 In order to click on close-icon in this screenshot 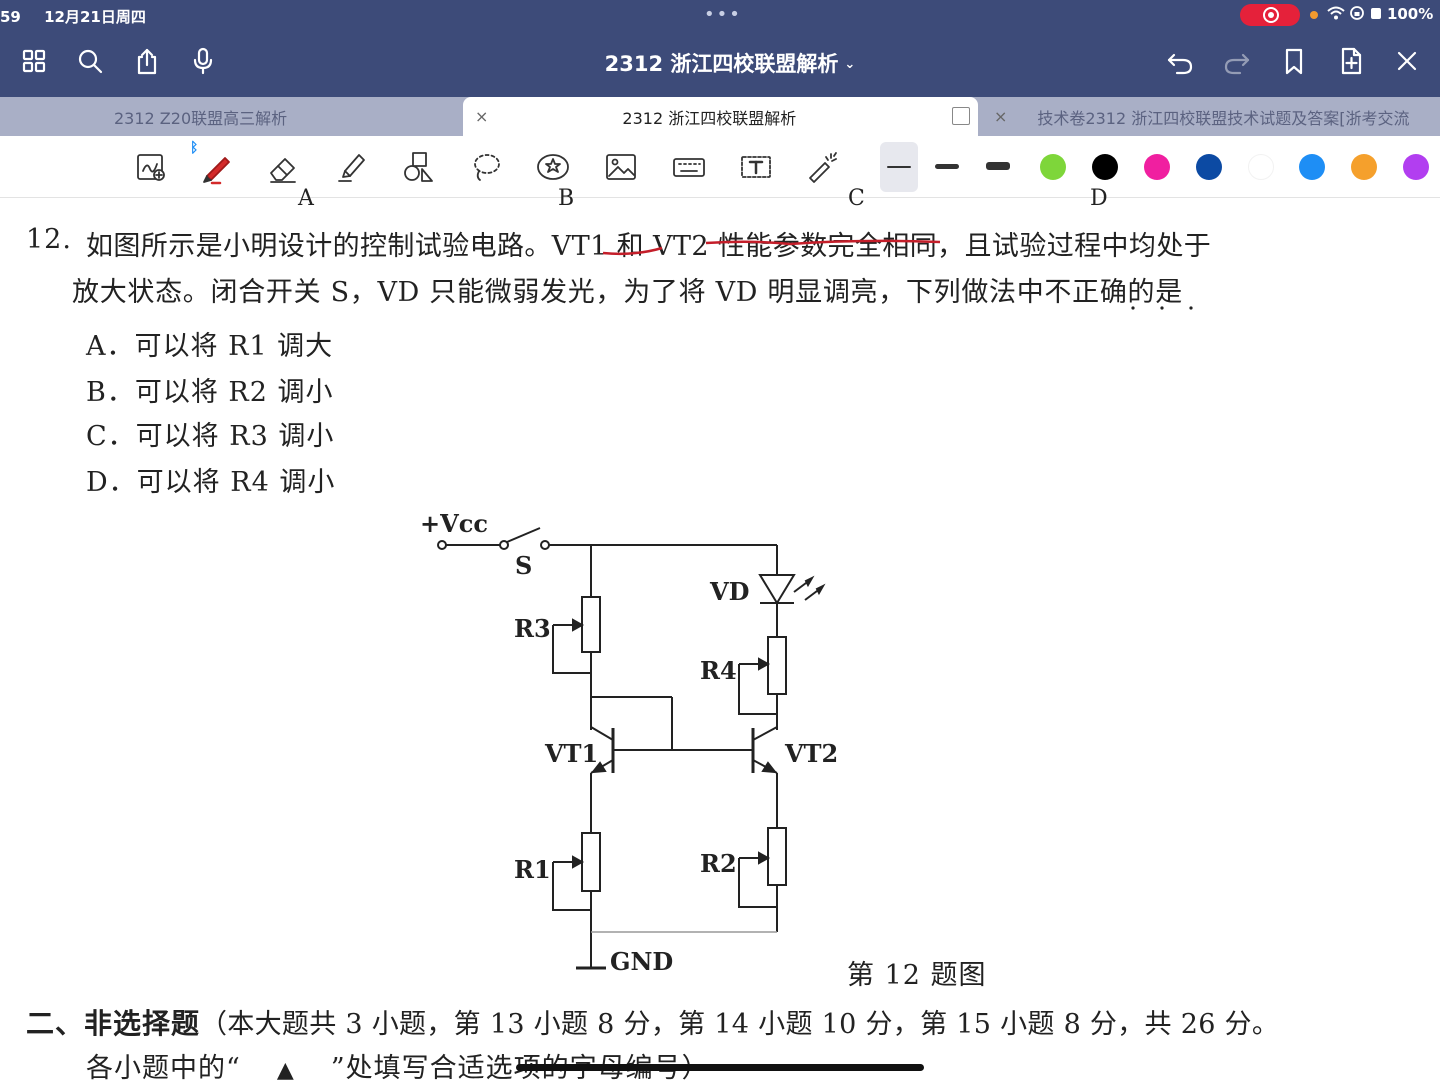, I will do `click(1407, 61)`.